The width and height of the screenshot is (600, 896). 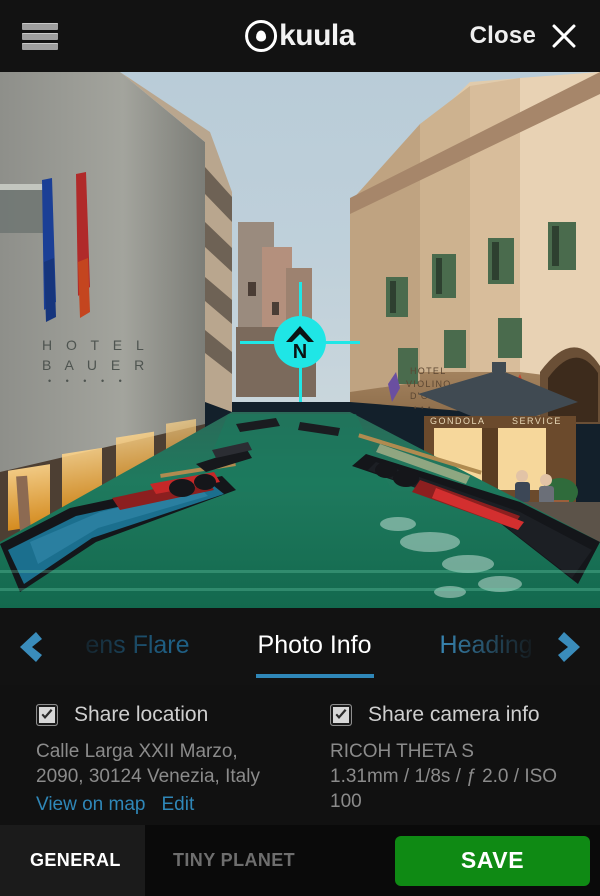 I want to click on hamburger-menu-icon, so click(x=40, y=36).